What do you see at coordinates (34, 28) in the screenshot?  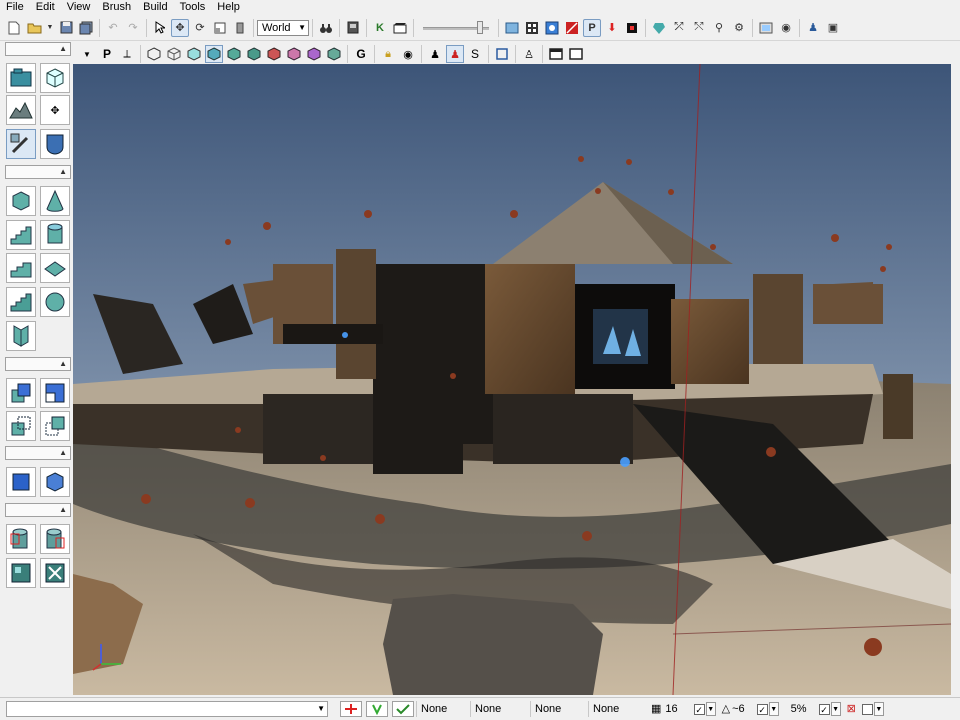 I see `open-folder-icon` at bounding box center [34, 28].